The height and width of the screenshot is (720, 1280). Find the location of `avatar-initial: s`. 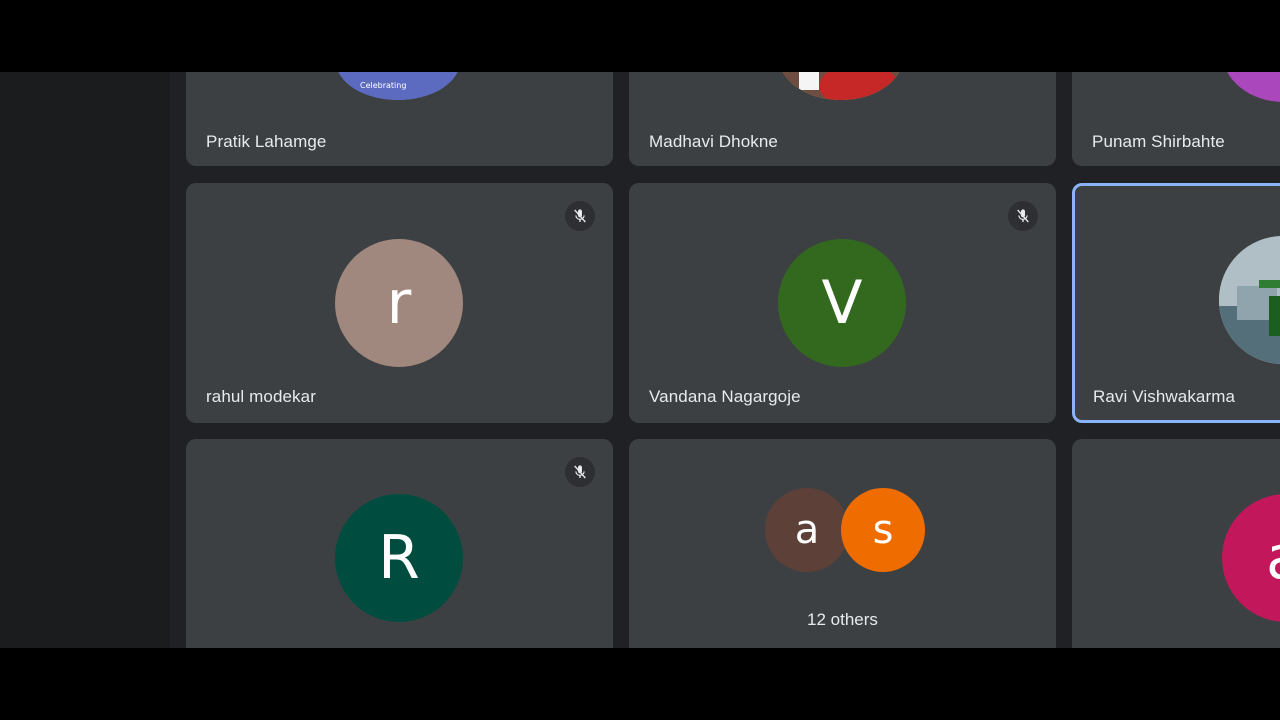

avatar-initial: s is located at coordinates (883, 530).